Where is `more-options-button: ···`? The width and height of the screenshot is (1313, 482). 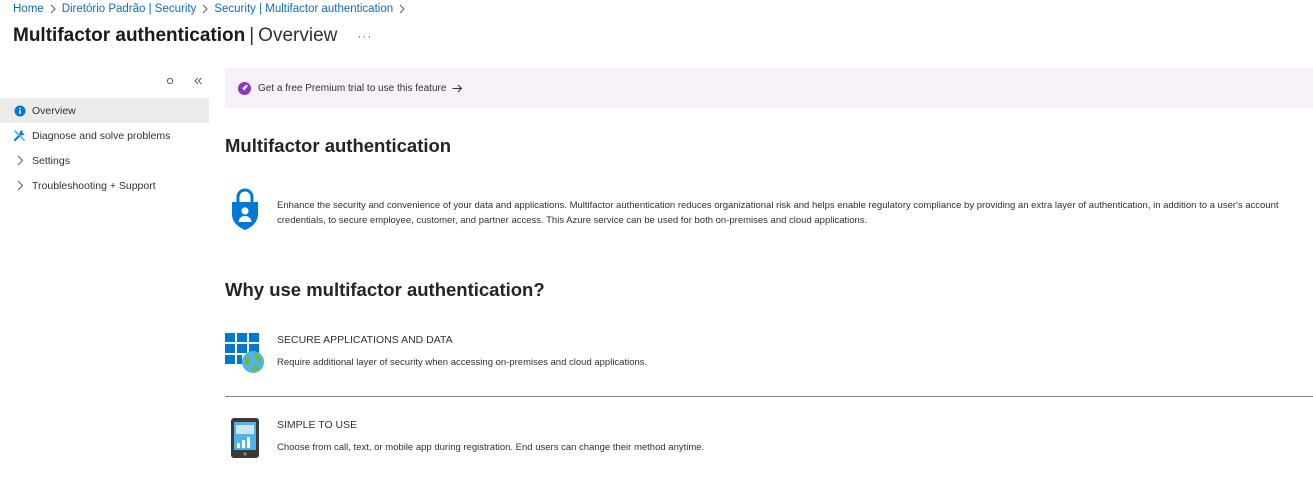
more-options-button: ··· is located at coordinates (364, 36).